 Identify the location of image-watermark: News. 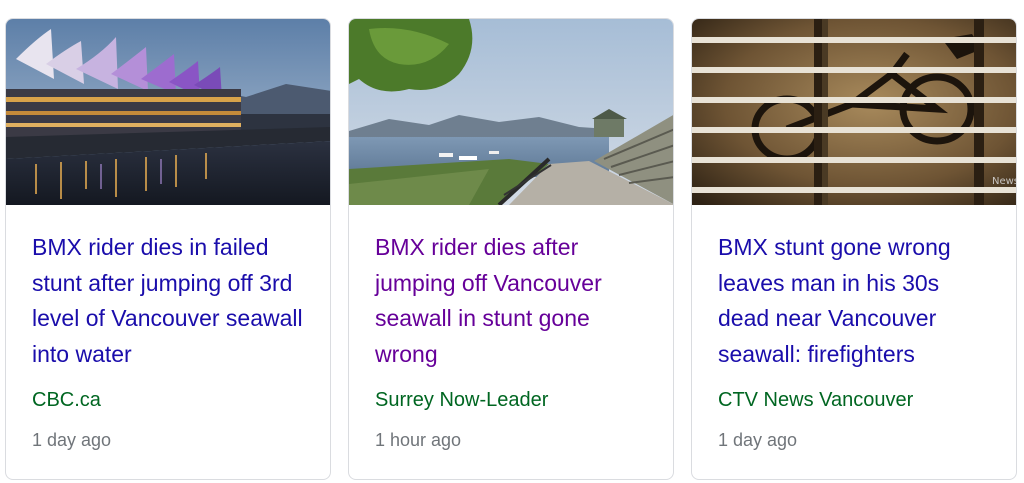
(1004, 181).